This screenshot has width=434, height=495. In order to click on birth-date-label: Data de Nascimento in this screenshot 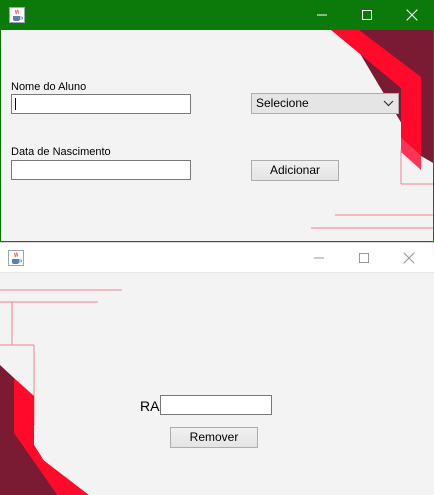, I will do `click(61, 152)`.